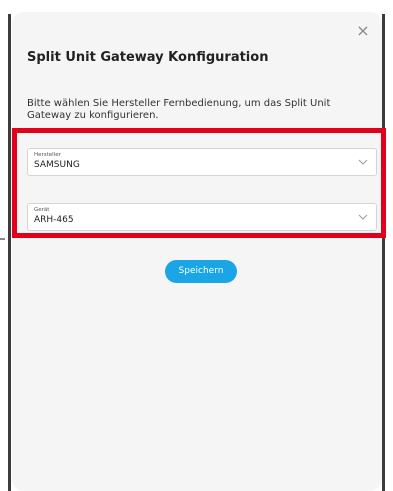 This screenshot has width=393, height=491. Describe the element at coordinates (9, 252) in the screenshot. I see `frame-edge-left` at that location.